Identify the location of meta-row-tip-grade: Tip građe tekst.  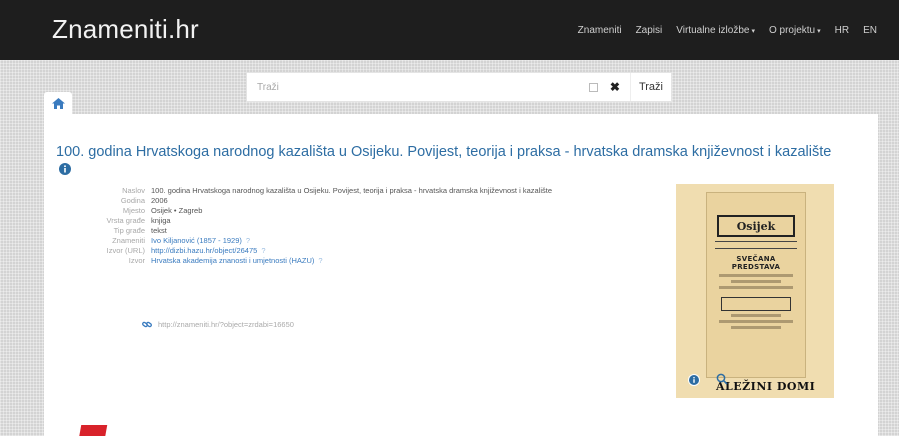
(356, 231).